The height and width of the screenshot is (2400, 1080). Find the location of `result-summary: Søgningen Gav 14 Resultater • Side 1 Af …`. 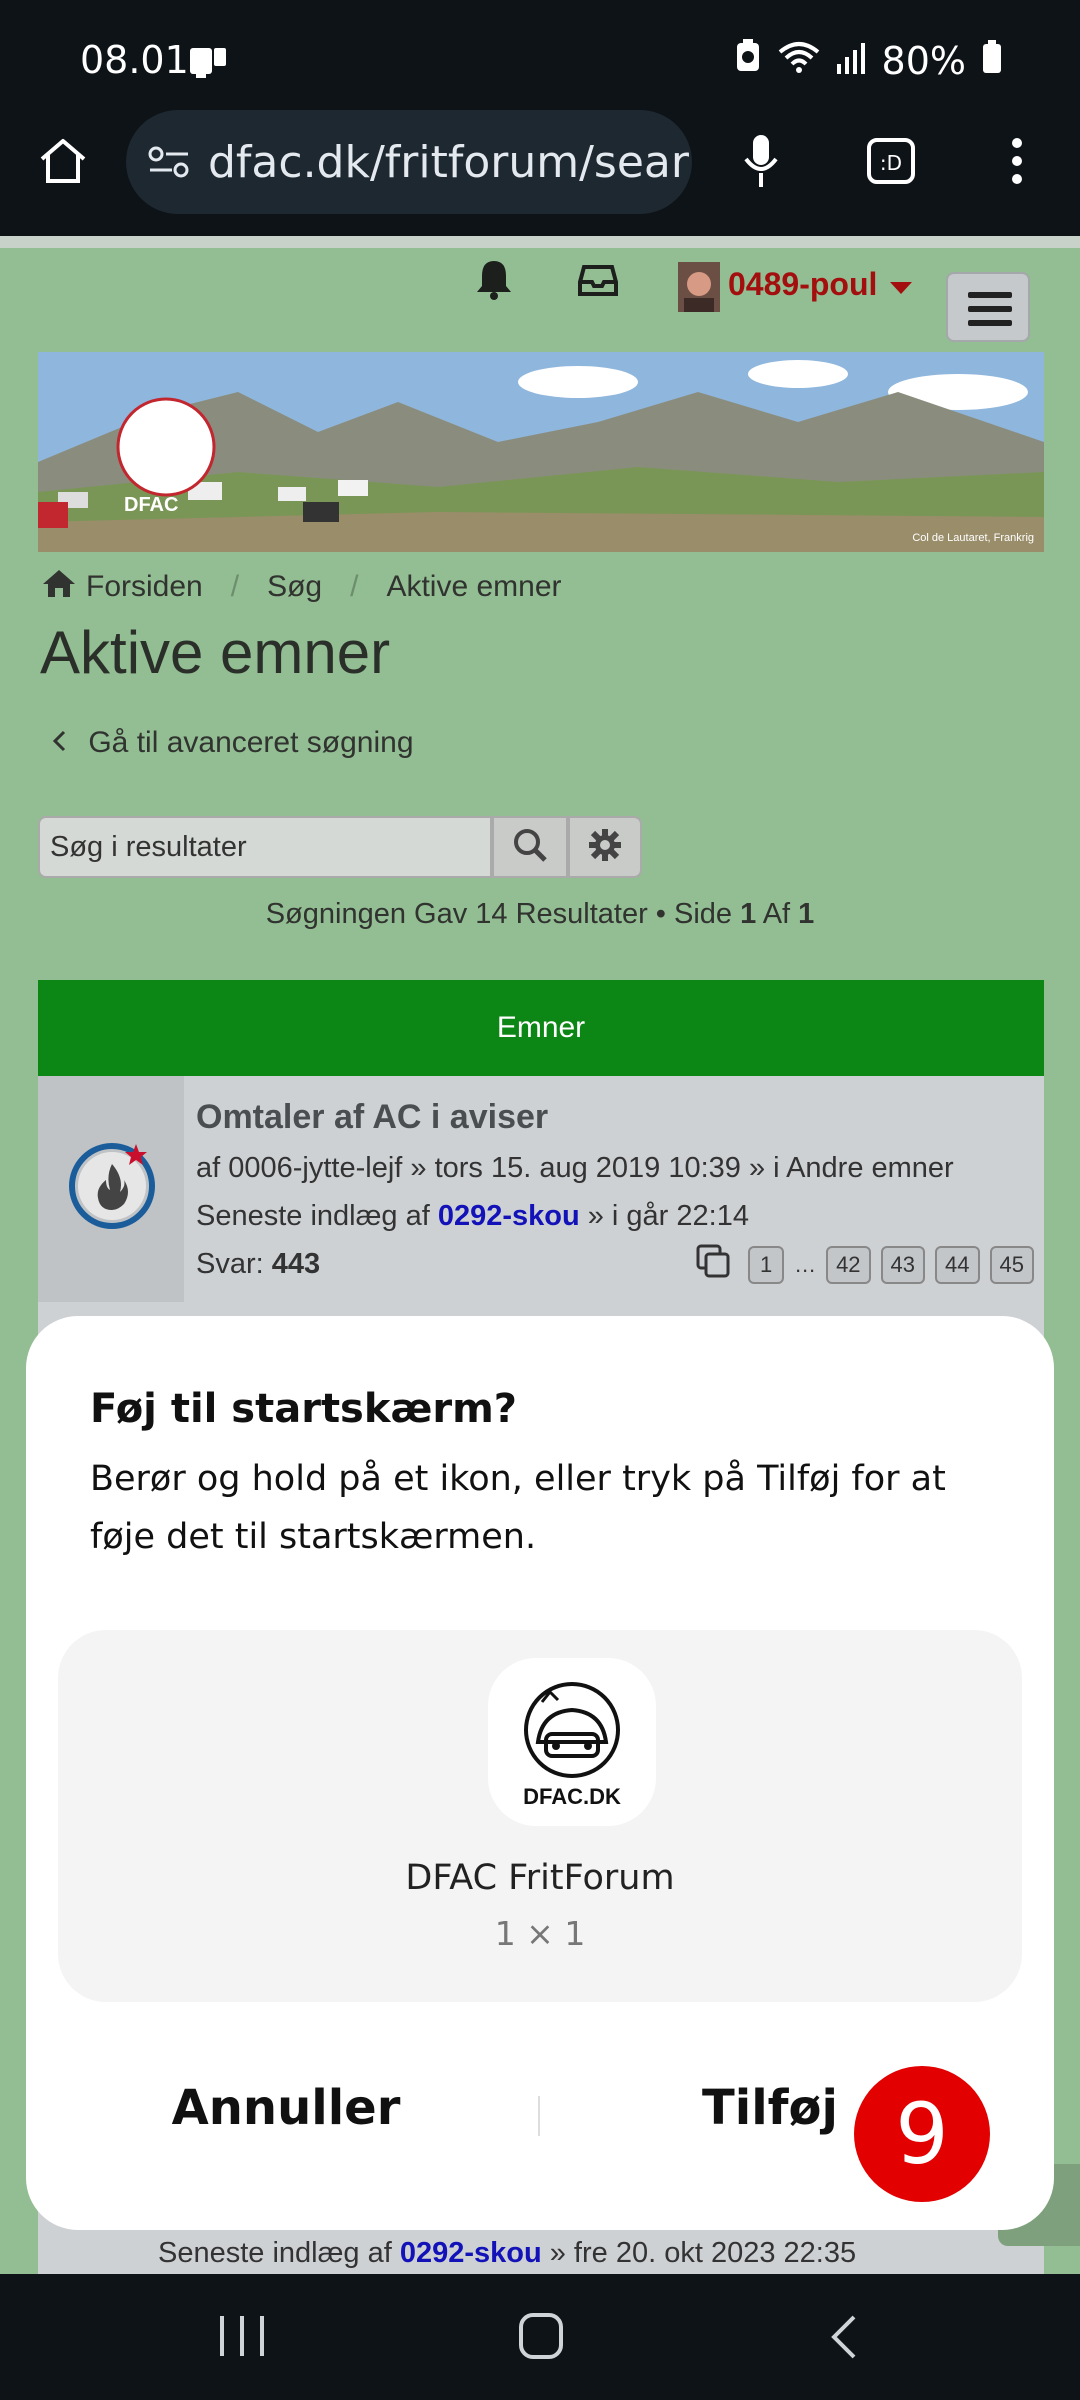

result-summary: Søgningen Gav 14 Resultater • Side 1 Af … is located at coordinates (540, 914).